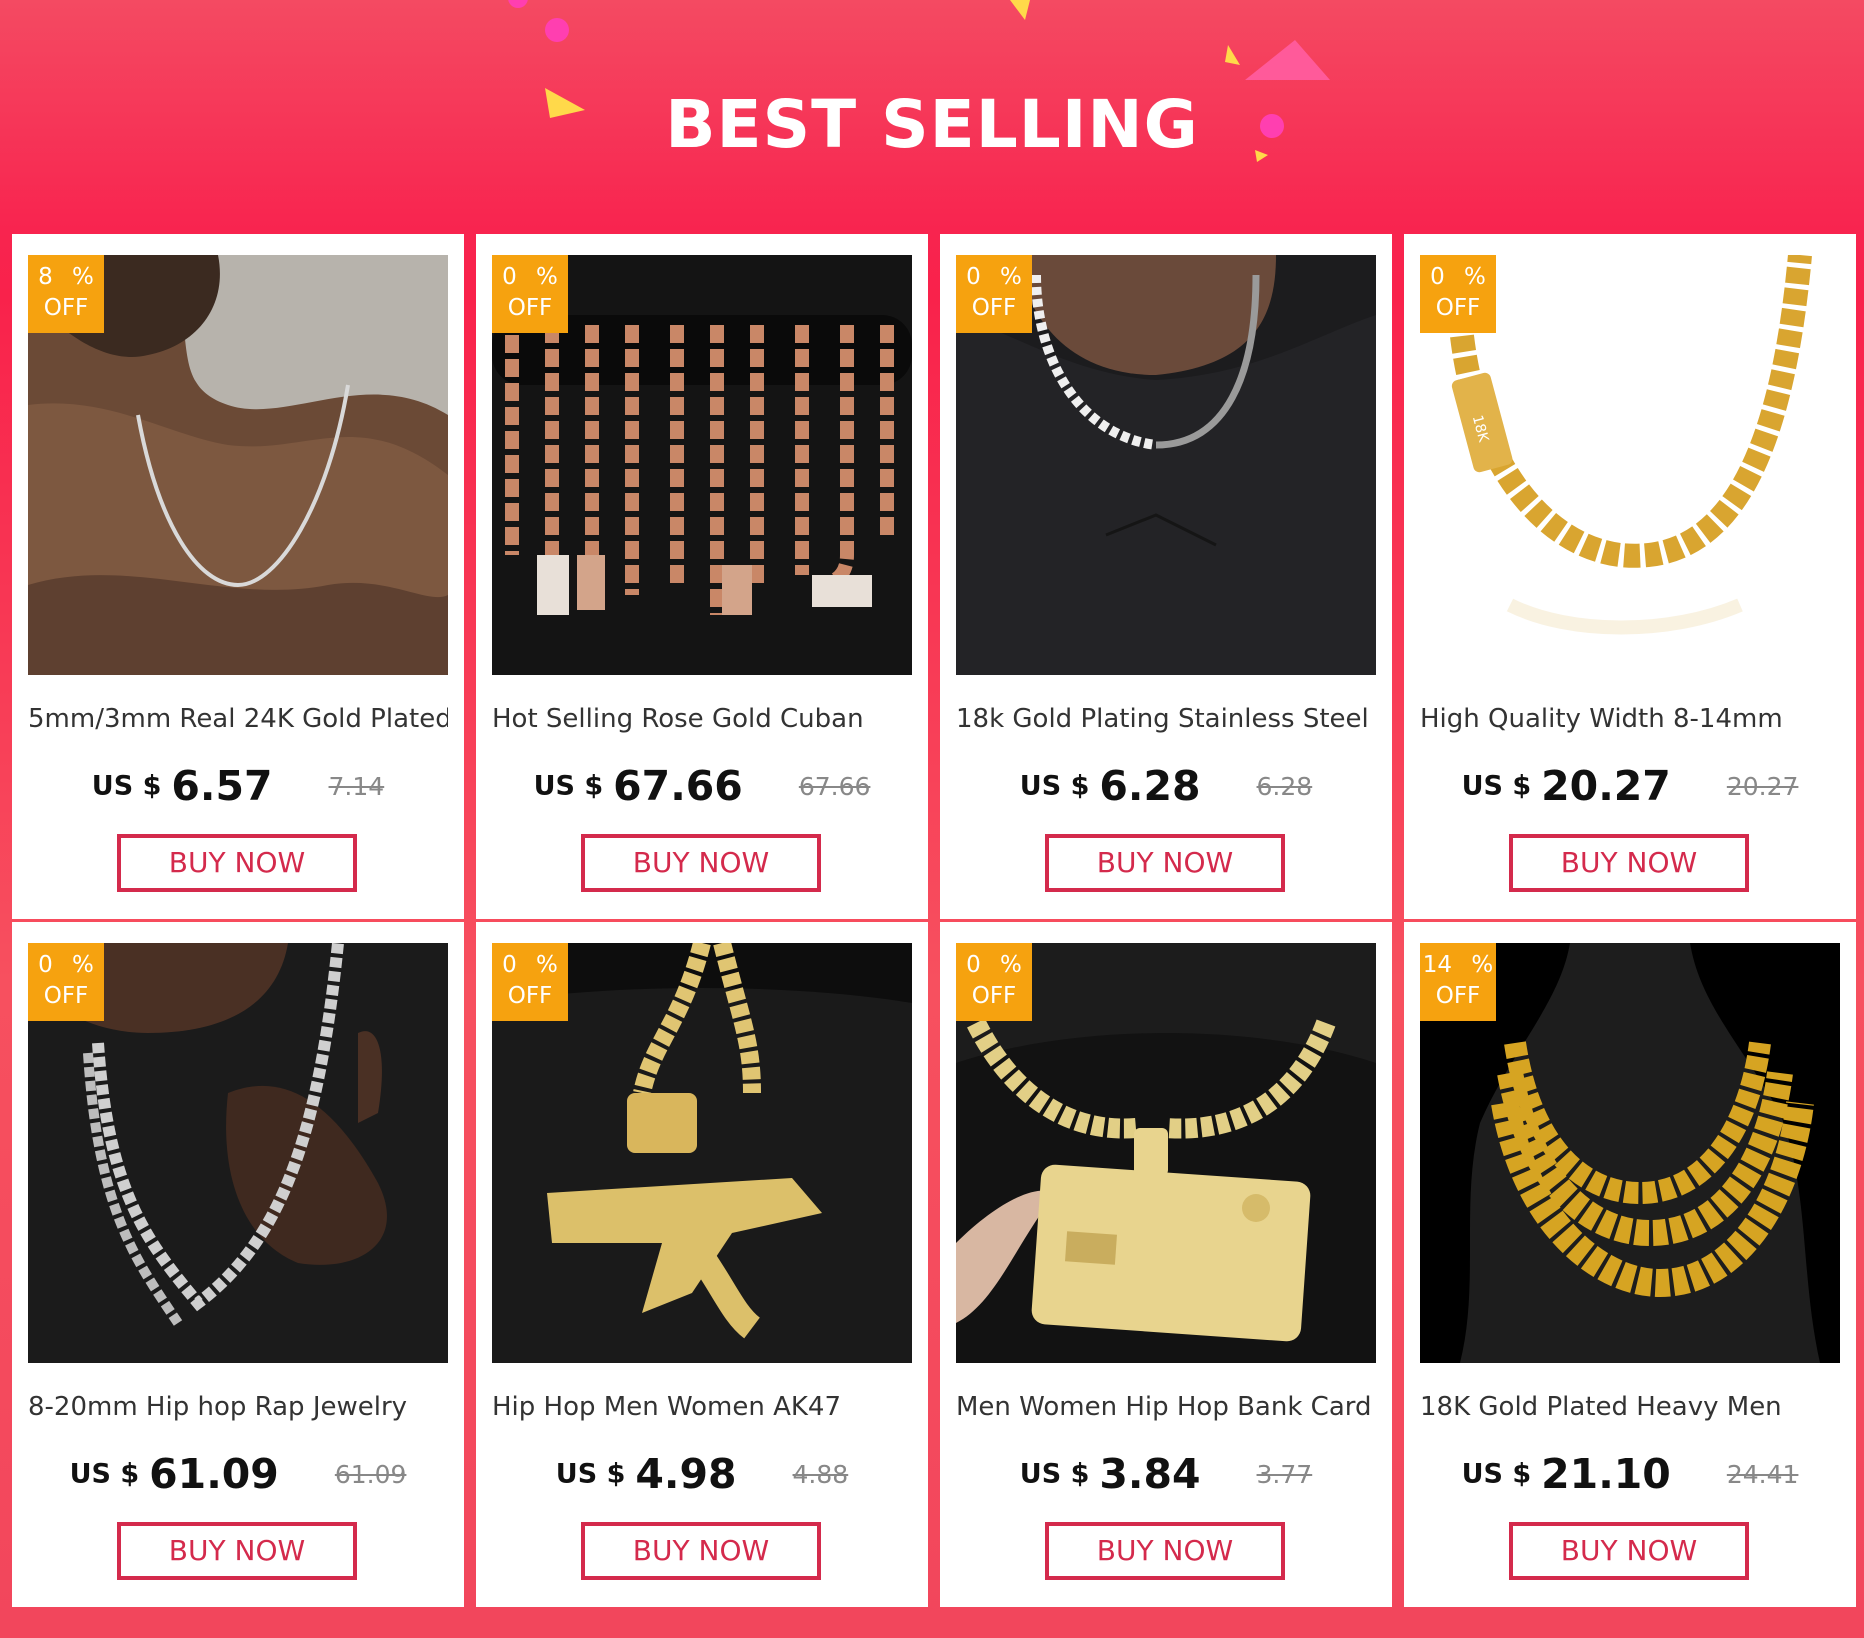 The width and height of the screenshot is (1864, 1638). Describe the element at coordinates (820, 1474) in the screenshot. I see `original-price: 4.88` at that location.